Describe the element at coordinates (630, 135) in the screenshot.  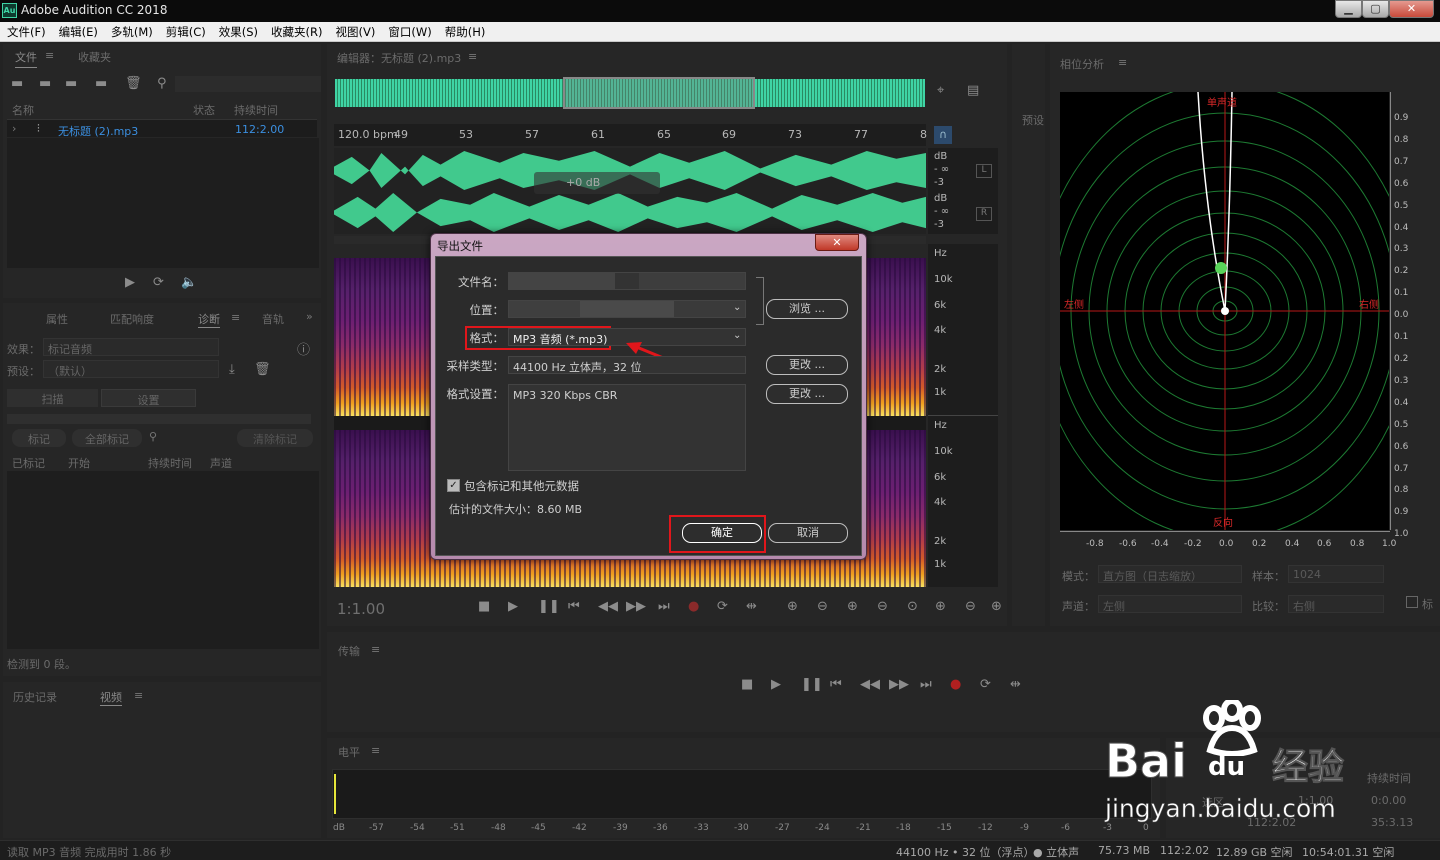
I see `timeline-ruler: 120.0 bpm 49 53 57 61 65 69 73 77 8` at that location.